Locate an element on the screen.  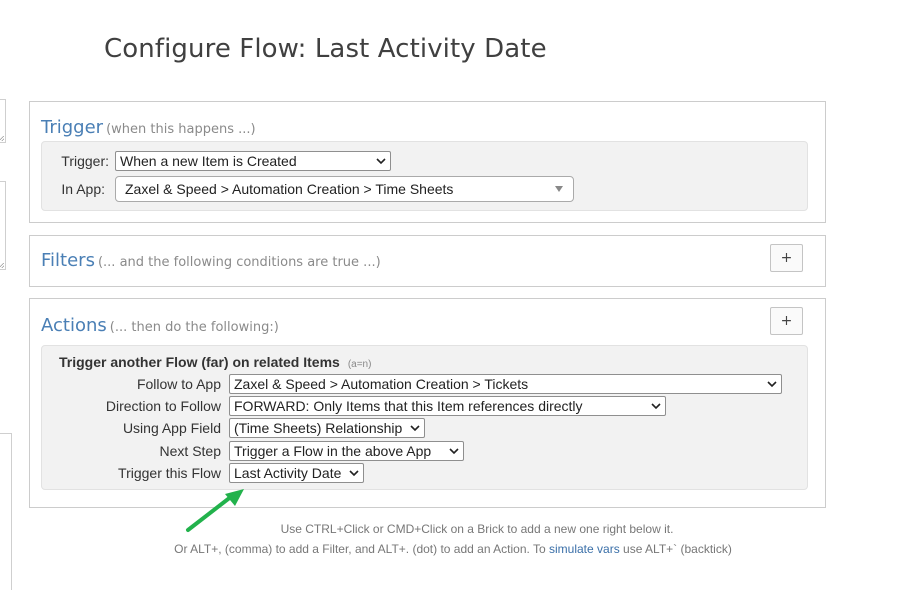
trigger-select: When a new Item is Created is located at coordinates (253, 161).